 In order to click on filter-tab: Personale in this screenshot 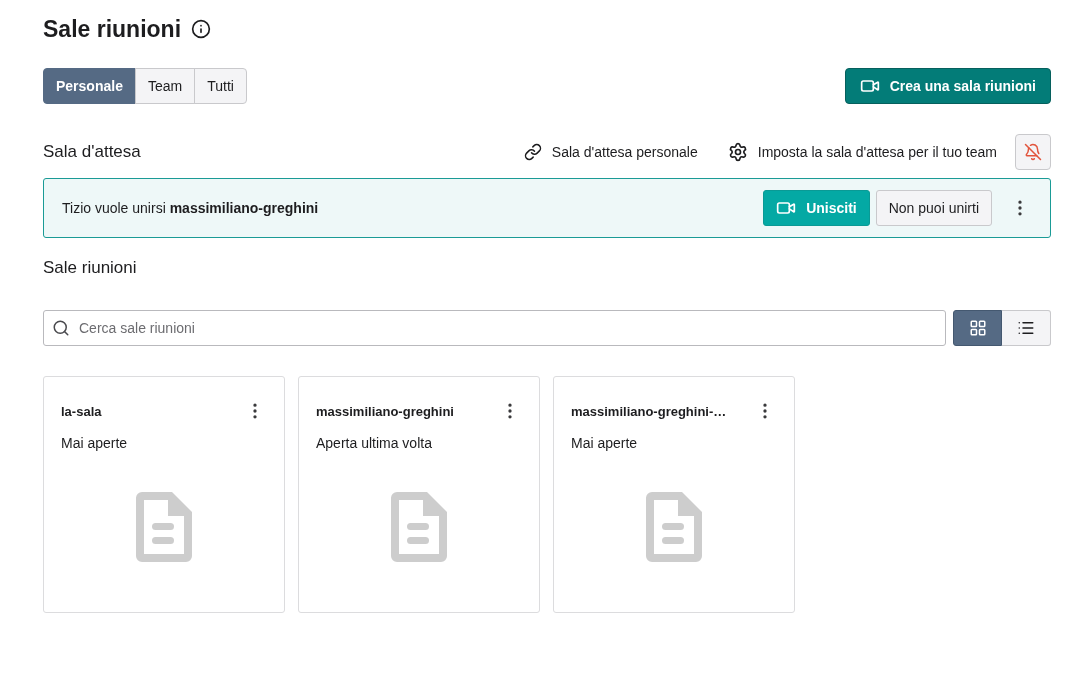, I will do `click(89, 86)`.